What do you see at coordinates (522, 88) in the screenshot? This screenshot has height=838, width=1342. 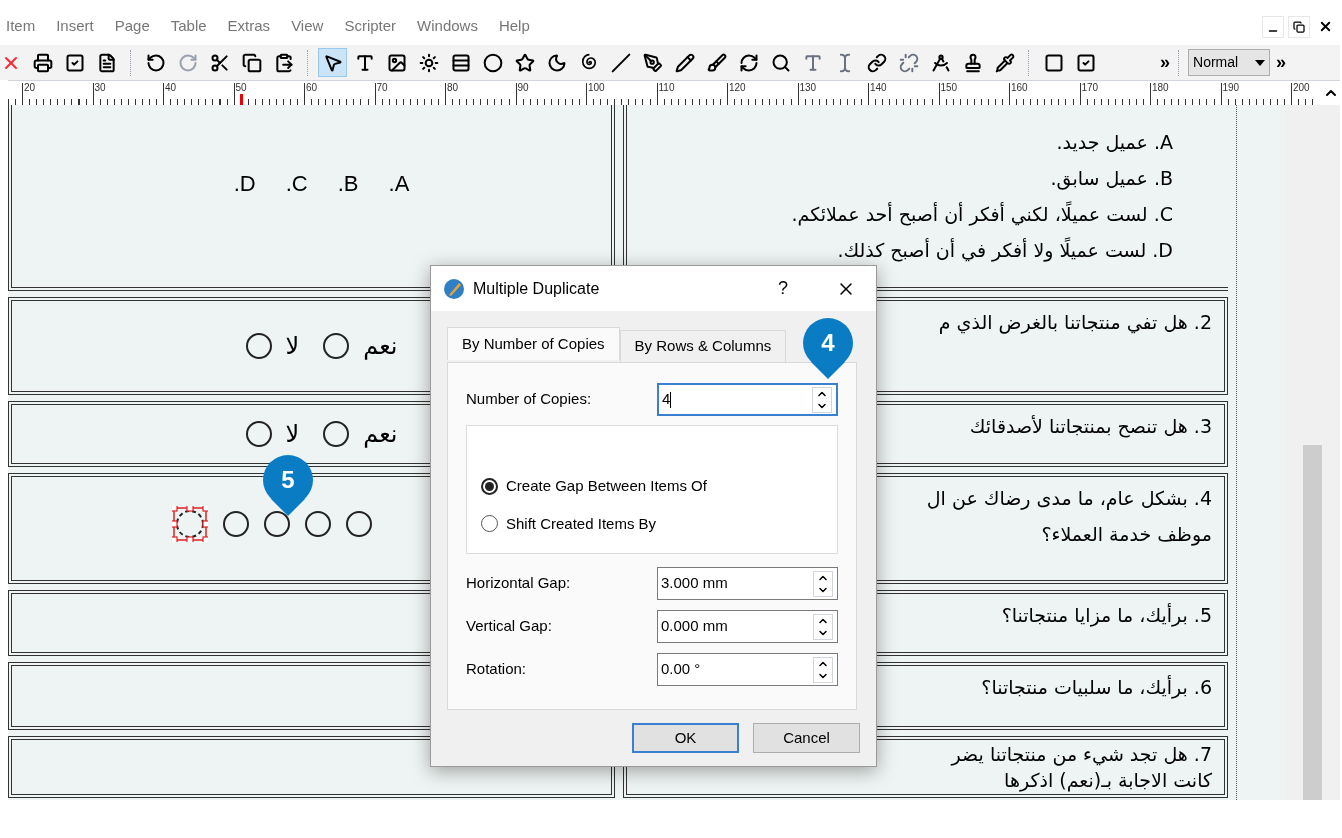 I see `ruler-number: 90` at bounding box center [522, 88].